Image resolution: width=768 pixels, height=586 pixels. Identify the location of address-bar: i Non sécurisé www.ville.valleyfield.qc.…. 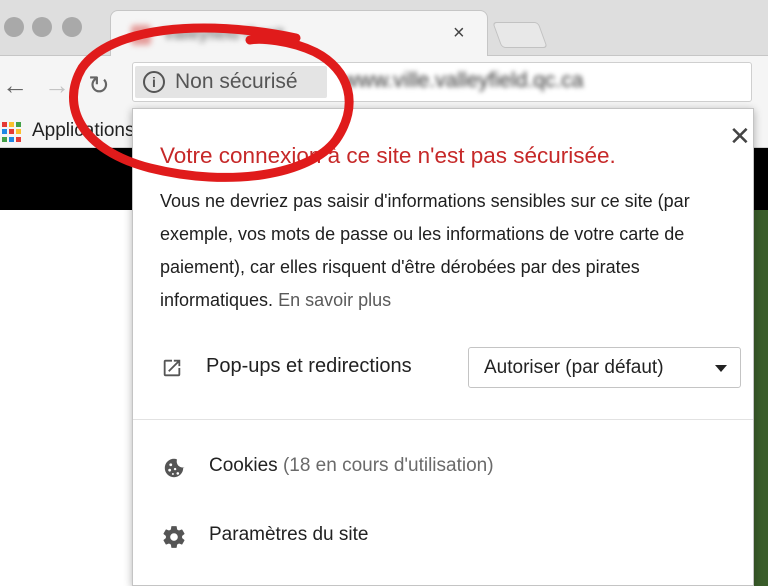
(442, 82).